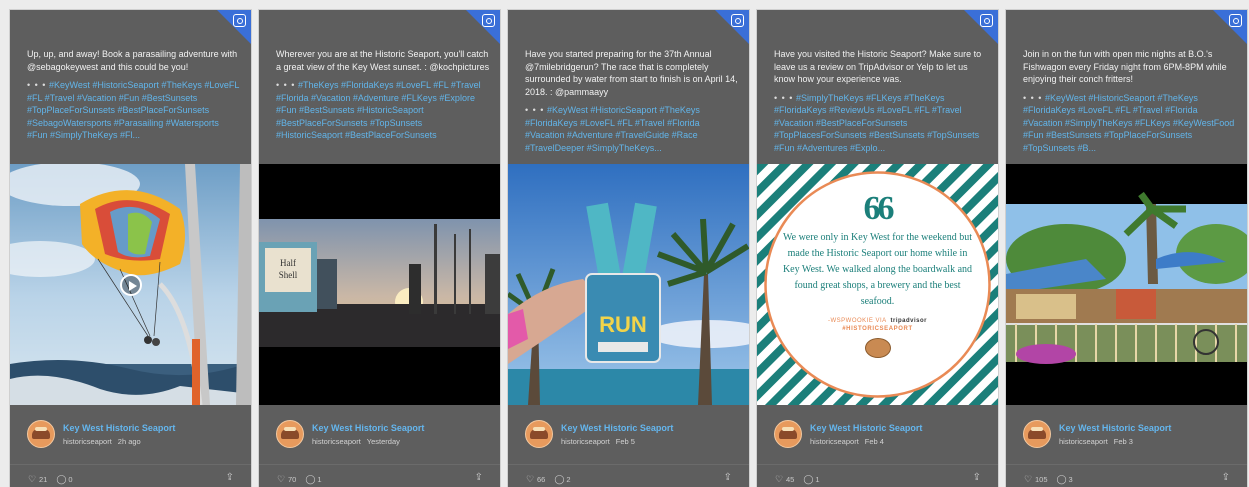 Image resolution: width=1249 pixels, height=487 pixels. What do you see at coordinates (1126, 479) in the screenshot?
I see `post-actions: ♡ 105 ◯ 3 ⇪` at bounding box center [1126, 479].